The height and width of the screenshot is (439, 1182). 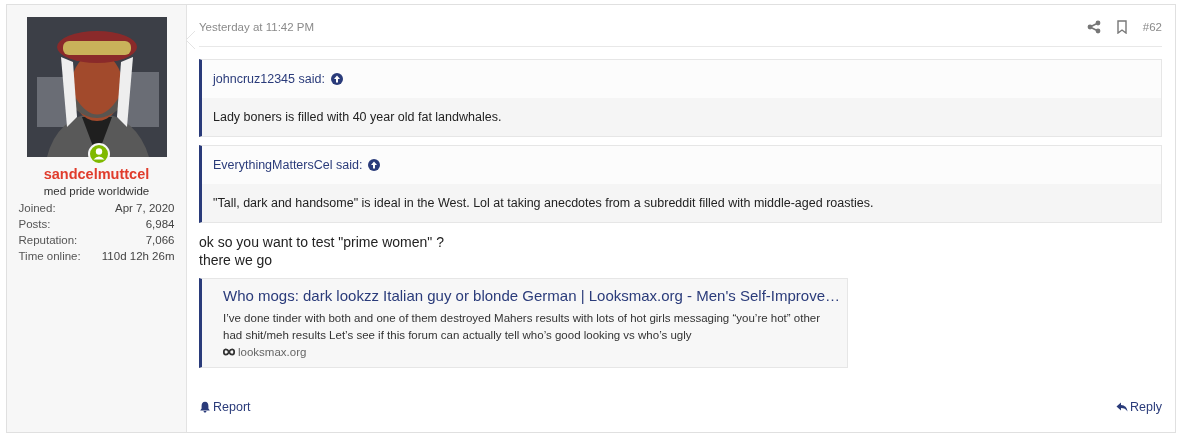 What do you see at coordinates (1139, 407) in the screenshot?
I see `reply-link: Reply` at bounding box center [1139, 407].